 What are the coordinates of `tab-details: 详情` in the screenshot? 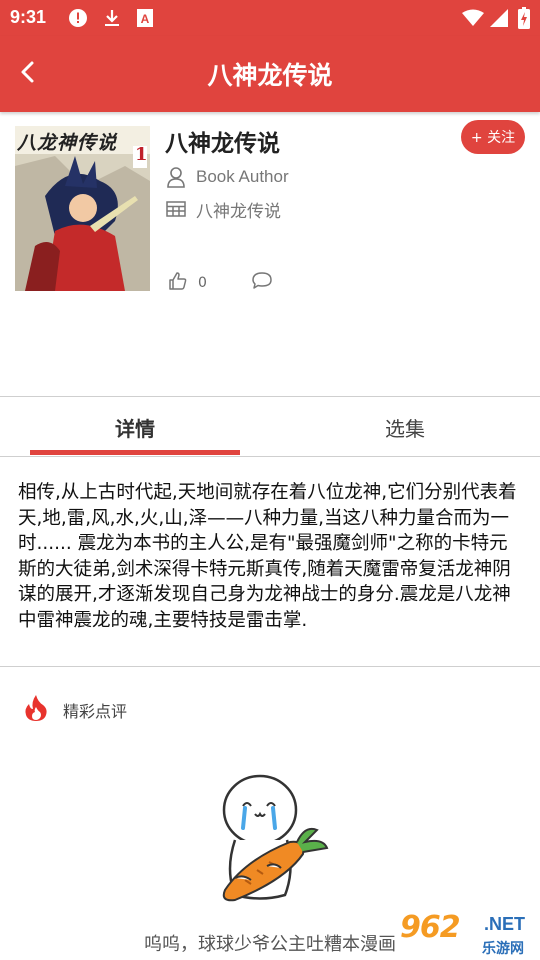 It's located at (135, 427).